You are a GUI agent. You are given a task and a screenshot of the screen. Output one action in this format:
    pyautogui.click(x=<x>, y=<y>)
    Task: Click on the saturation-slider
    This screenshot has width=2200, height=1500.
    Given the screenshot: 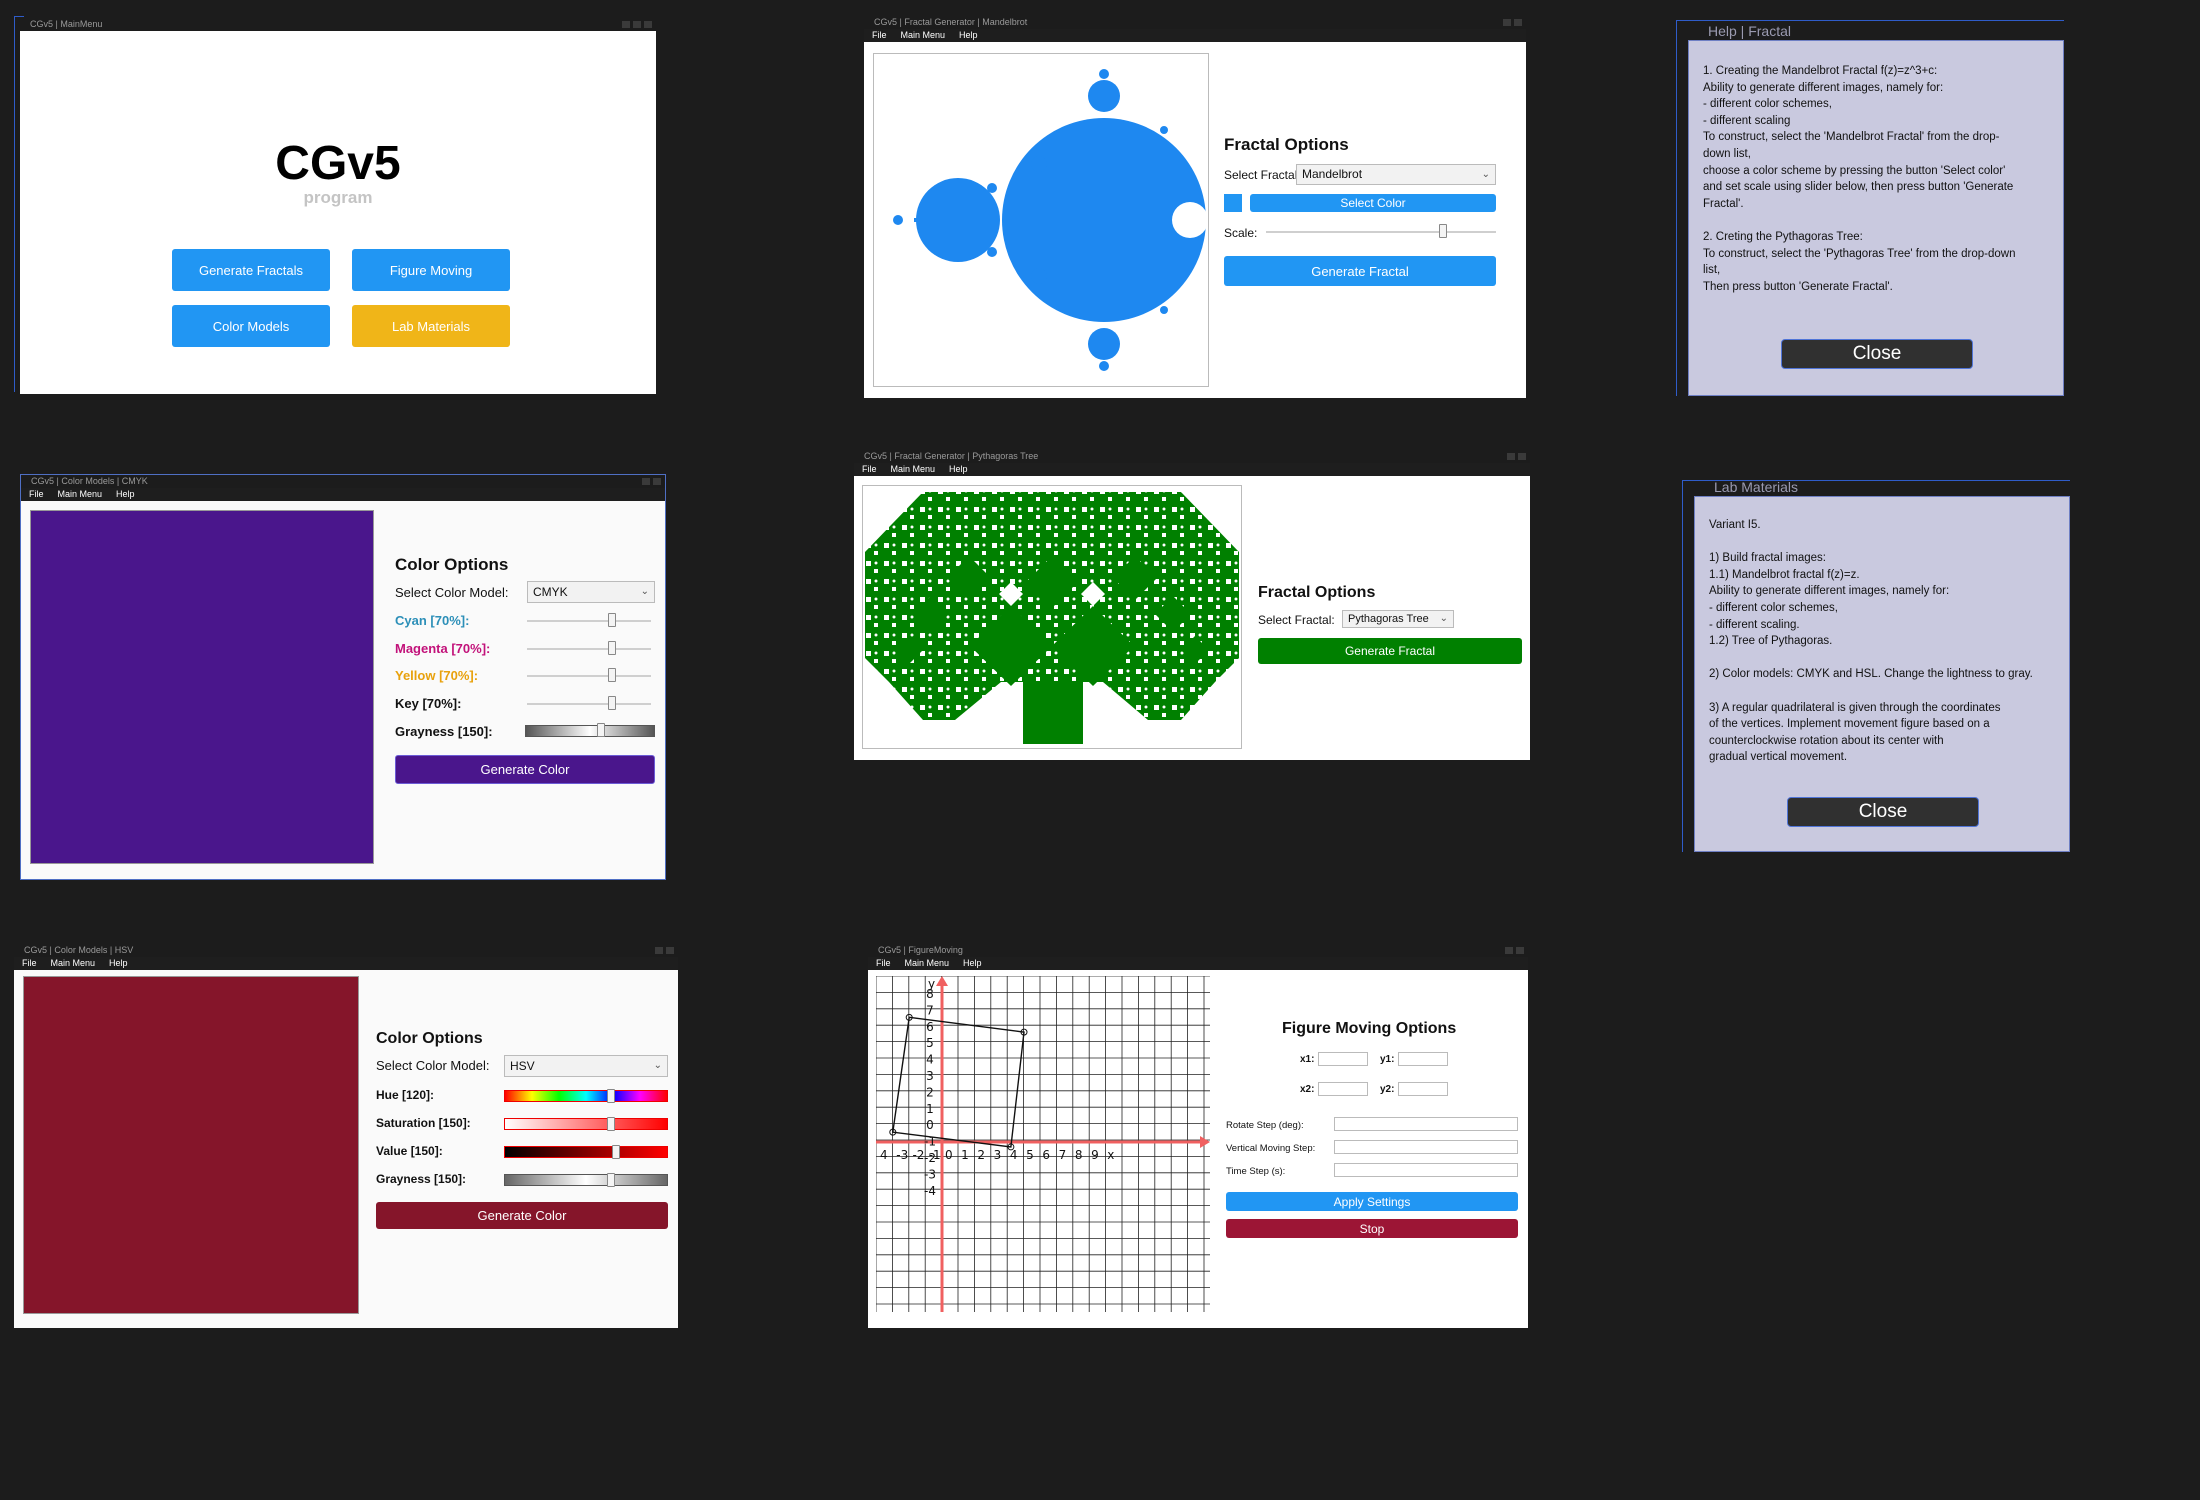 What is the action you would take?
    pyautogui.click(x=586, y=1124)
    